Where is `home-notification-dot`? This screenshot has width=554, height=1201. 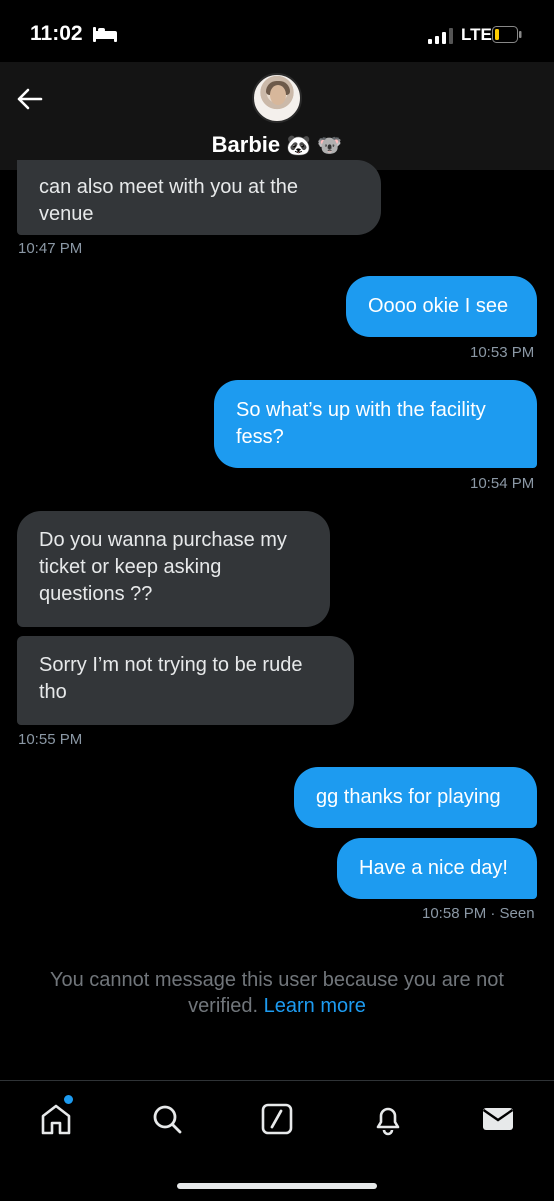 home-notification-dot is located at coordinates (68, 1099).